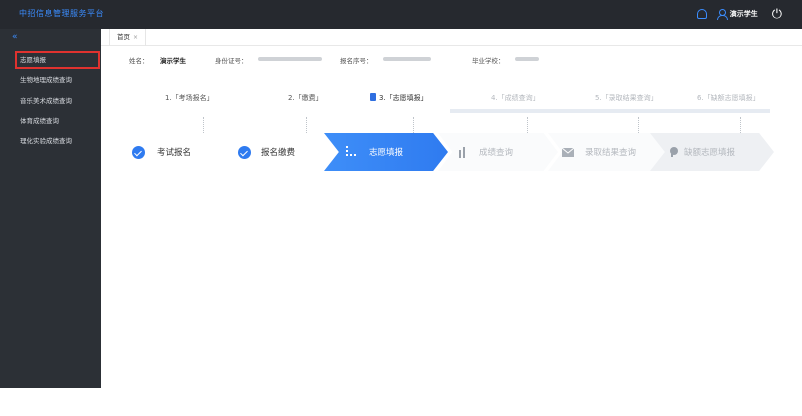 Image resolution: width=802 pixels, height=416 pixels. I want to click on step-label-3: 3.「志愿填报」, so click(399, 98).